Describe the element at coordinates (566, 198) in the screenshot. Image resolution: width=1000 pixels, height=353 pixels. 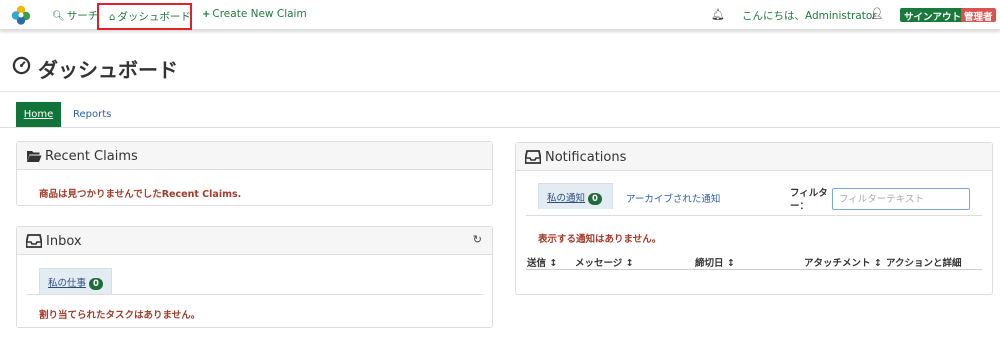
I see `tab-my-notifications-label: 私の通知` at that location.